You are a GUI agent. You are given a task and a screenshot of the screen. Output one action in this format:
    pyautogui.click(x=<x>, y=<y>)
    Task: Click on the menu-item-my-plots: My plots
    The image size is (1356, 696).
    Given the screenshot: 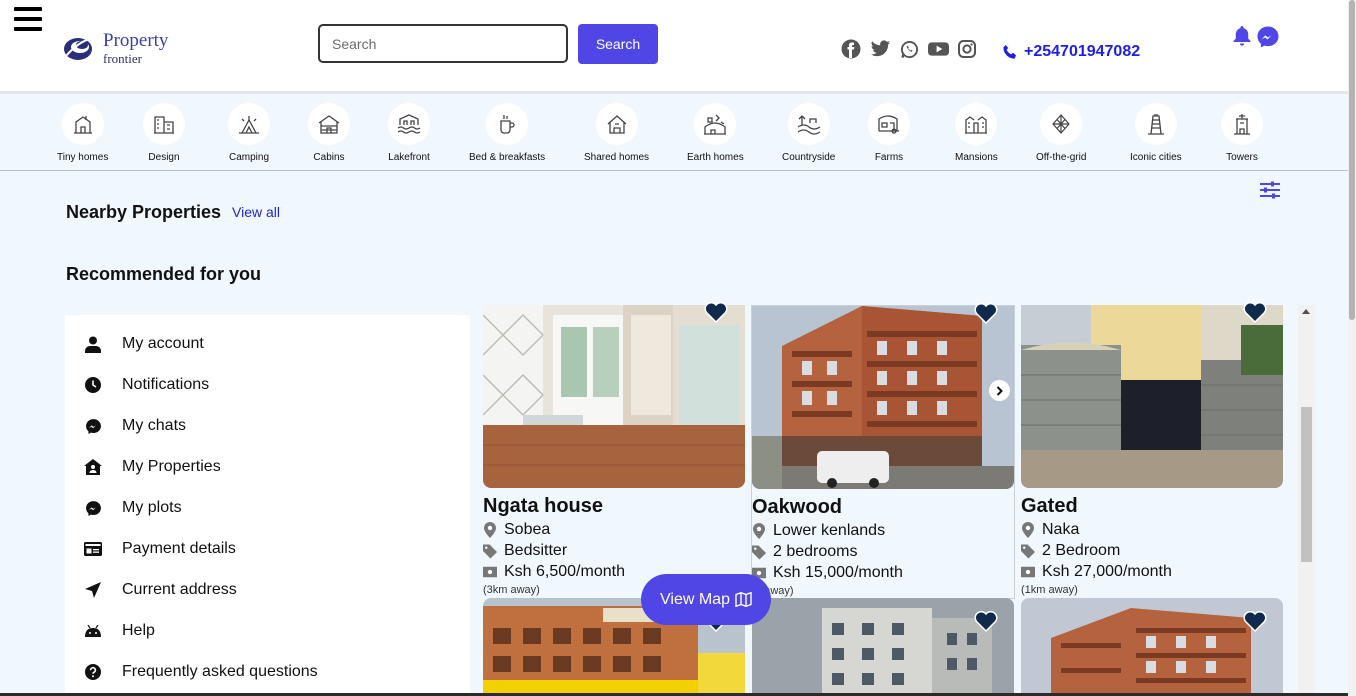 What is the action you would take?
    pyautogui.click(x=132, y=508)
    